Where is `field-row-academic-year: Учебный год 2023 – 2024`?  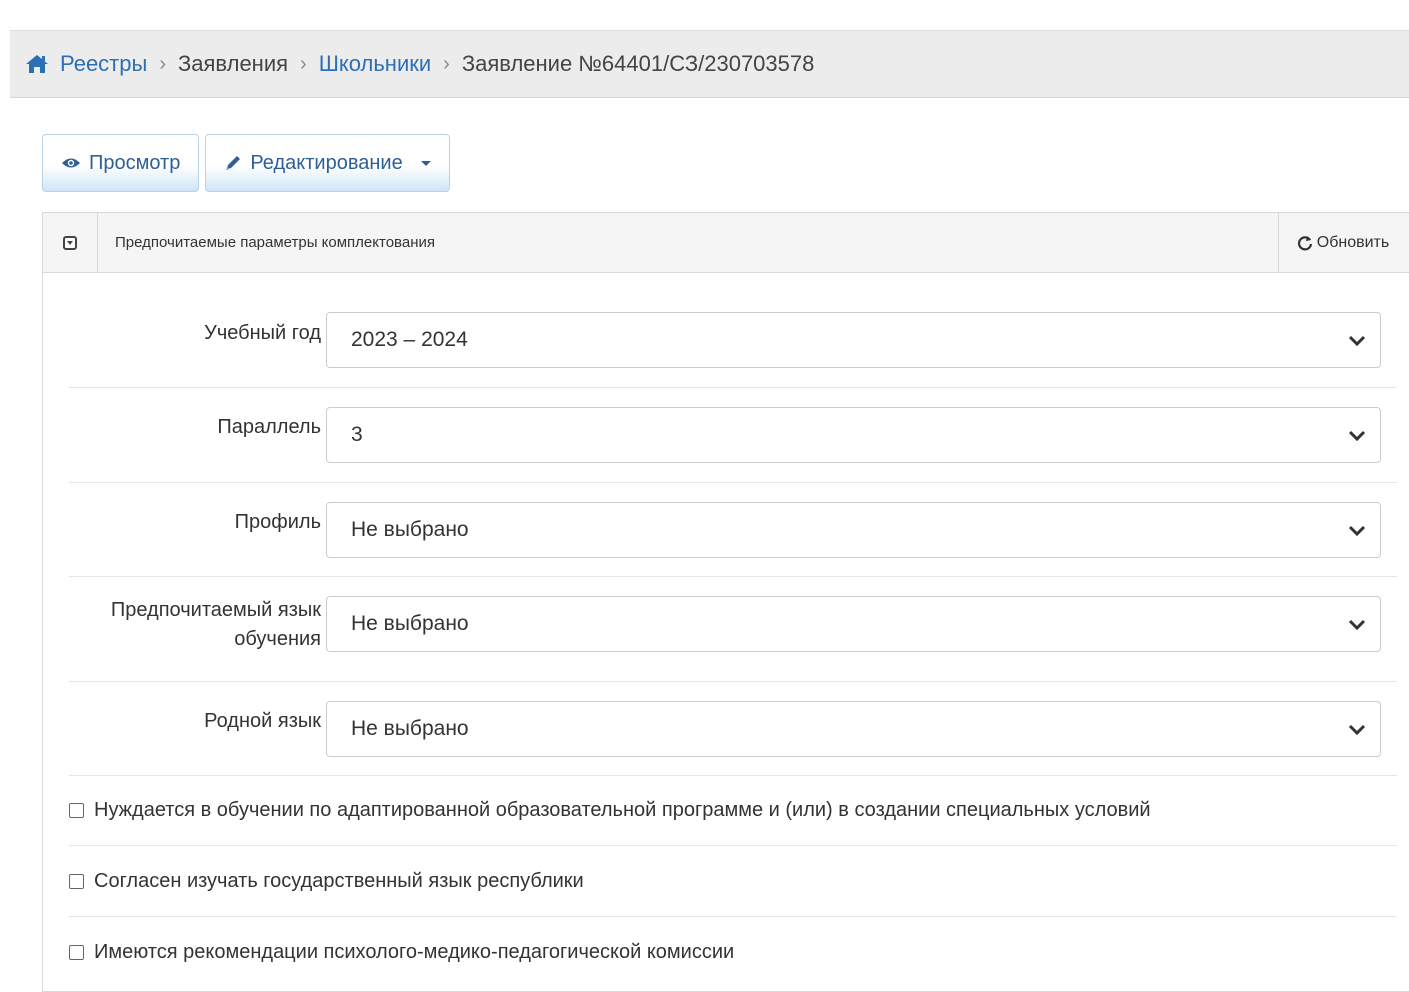 field-row-academic-year: Учебный год 2023 – 2024 is located at coordinates (733, 340).